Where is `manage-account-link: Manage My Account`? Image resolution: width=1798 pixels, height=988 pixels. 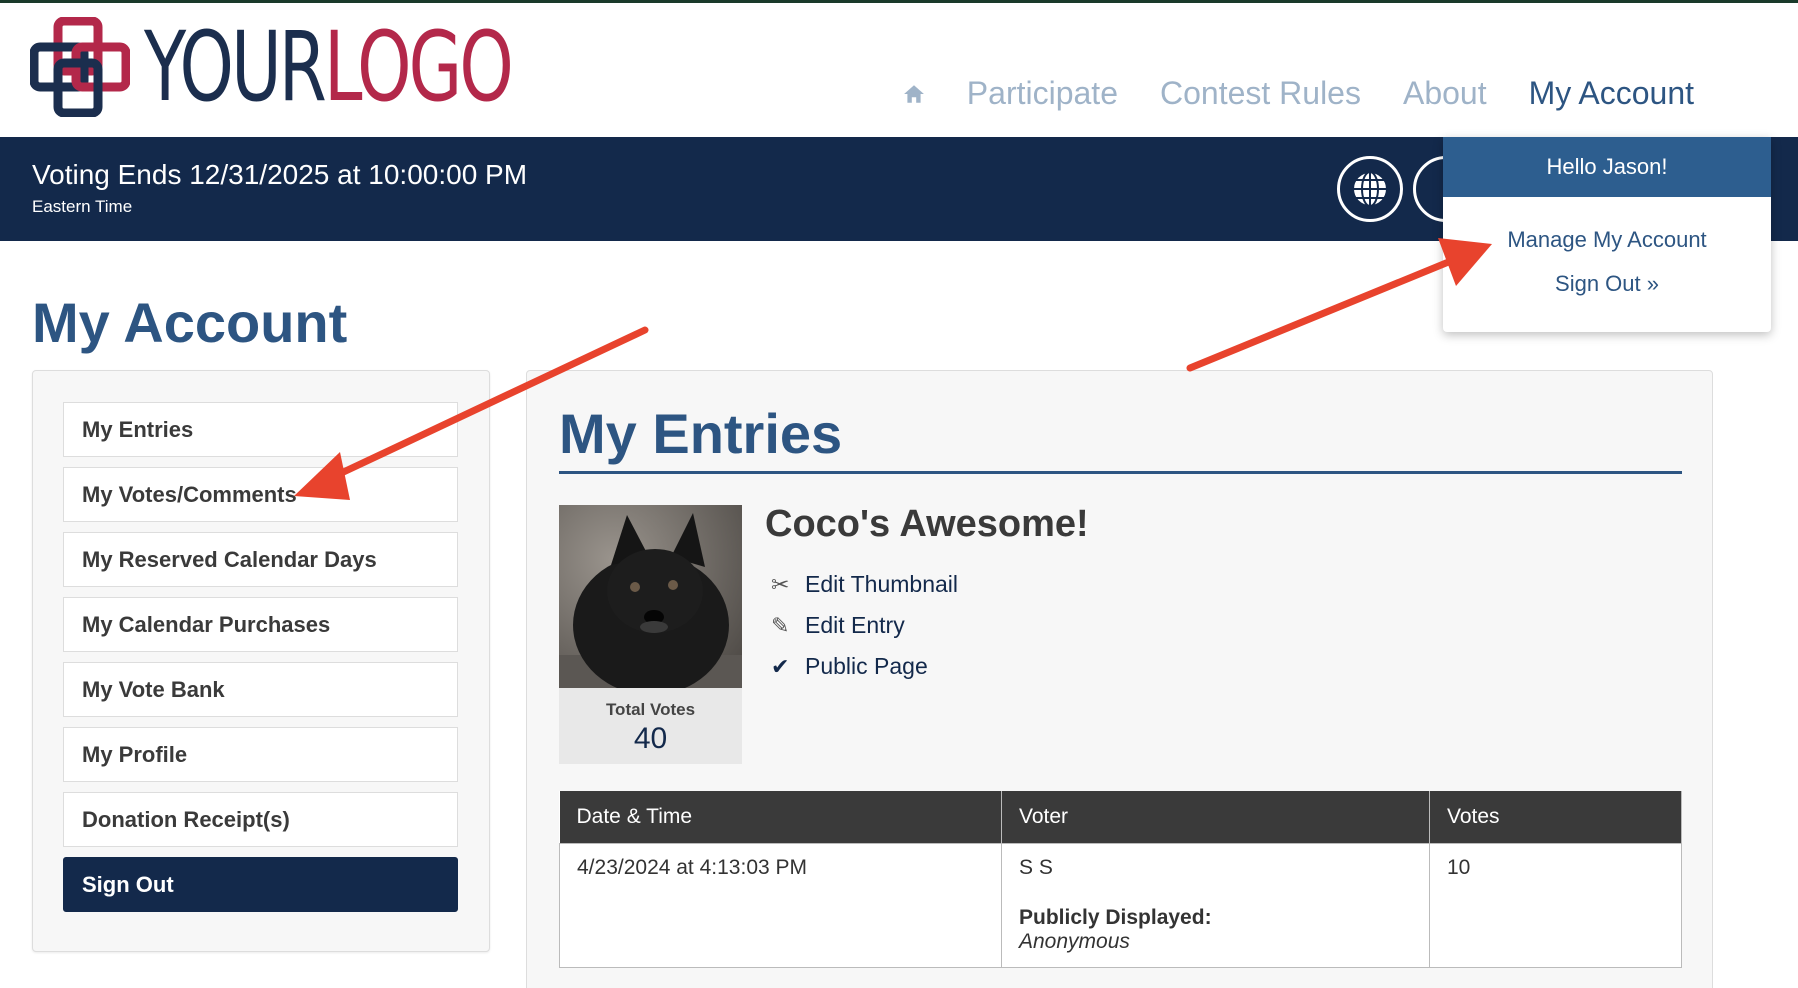 manage-account-link: Manage My Account is located at coordinates (1607, 240).